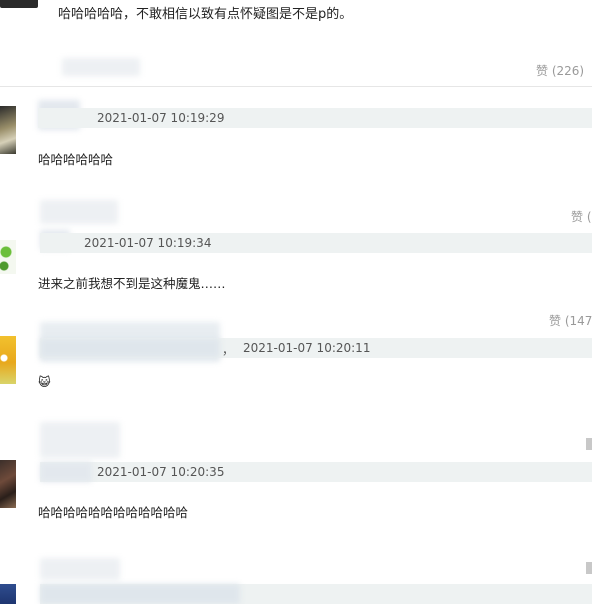  Describe the element at coordinates (205, 14) in the screenshot. I see `comment-text: 哈哈哈哈哈，不敢相信以致有点怀疑图是不是p的。` at that location.